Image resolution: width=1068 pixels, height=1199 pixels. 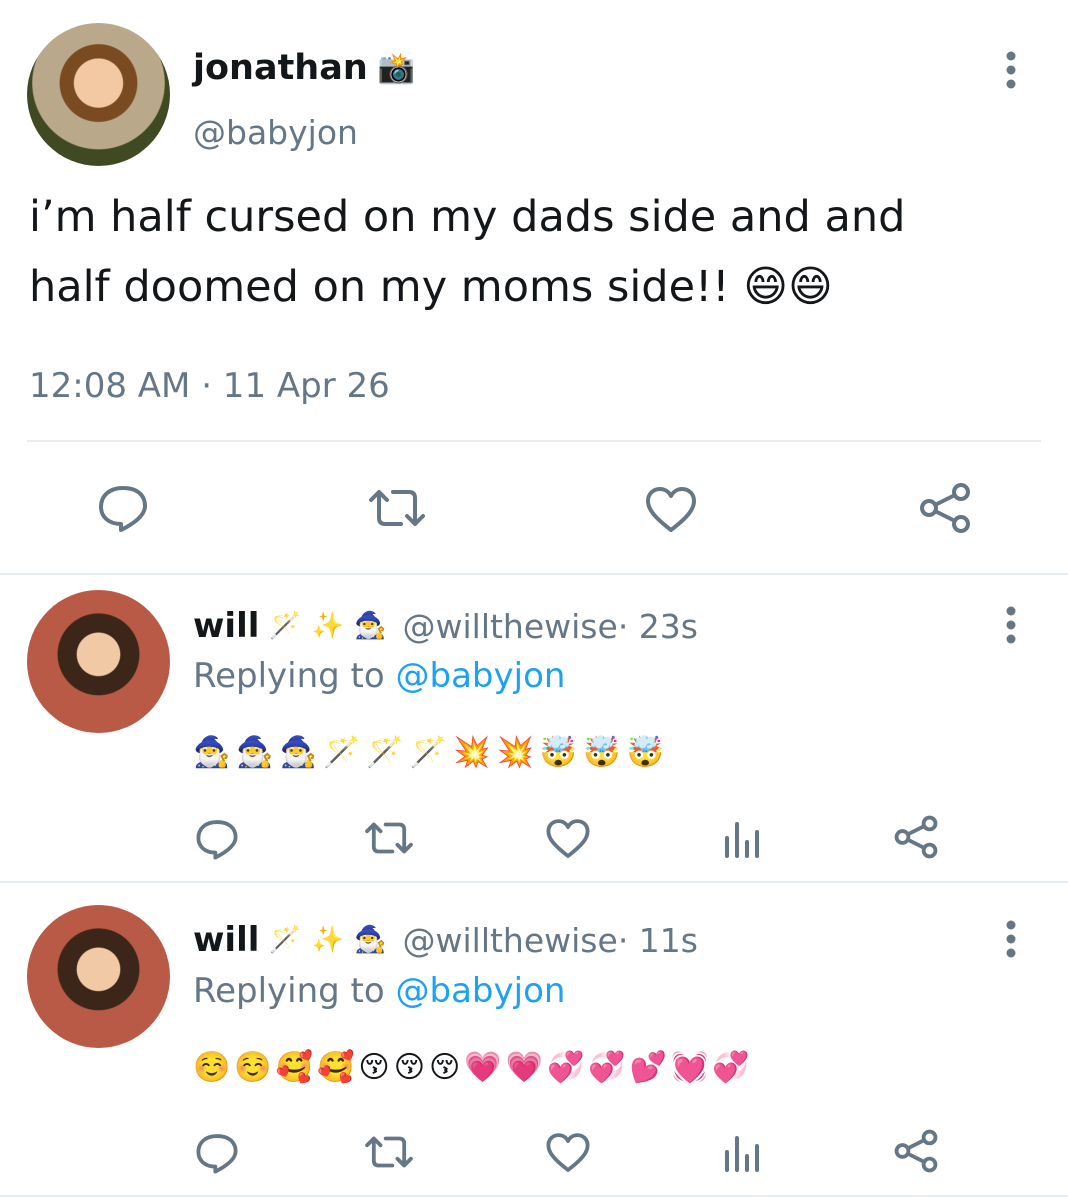 I want to click on reply-body: 🧙‍♂️🧙‍♂️🧙‍♂️🪄🪄🪄💥💥🤯🤯🤯, so click(x=431, y=752).